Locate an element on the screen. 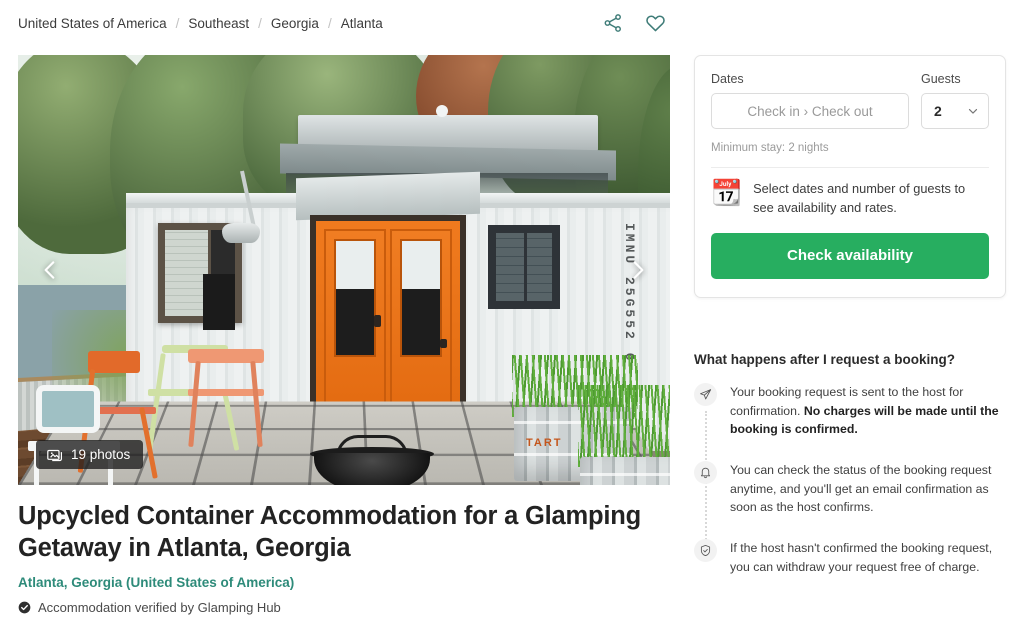  guests-label: Guests is located at coordinates (941, 79).